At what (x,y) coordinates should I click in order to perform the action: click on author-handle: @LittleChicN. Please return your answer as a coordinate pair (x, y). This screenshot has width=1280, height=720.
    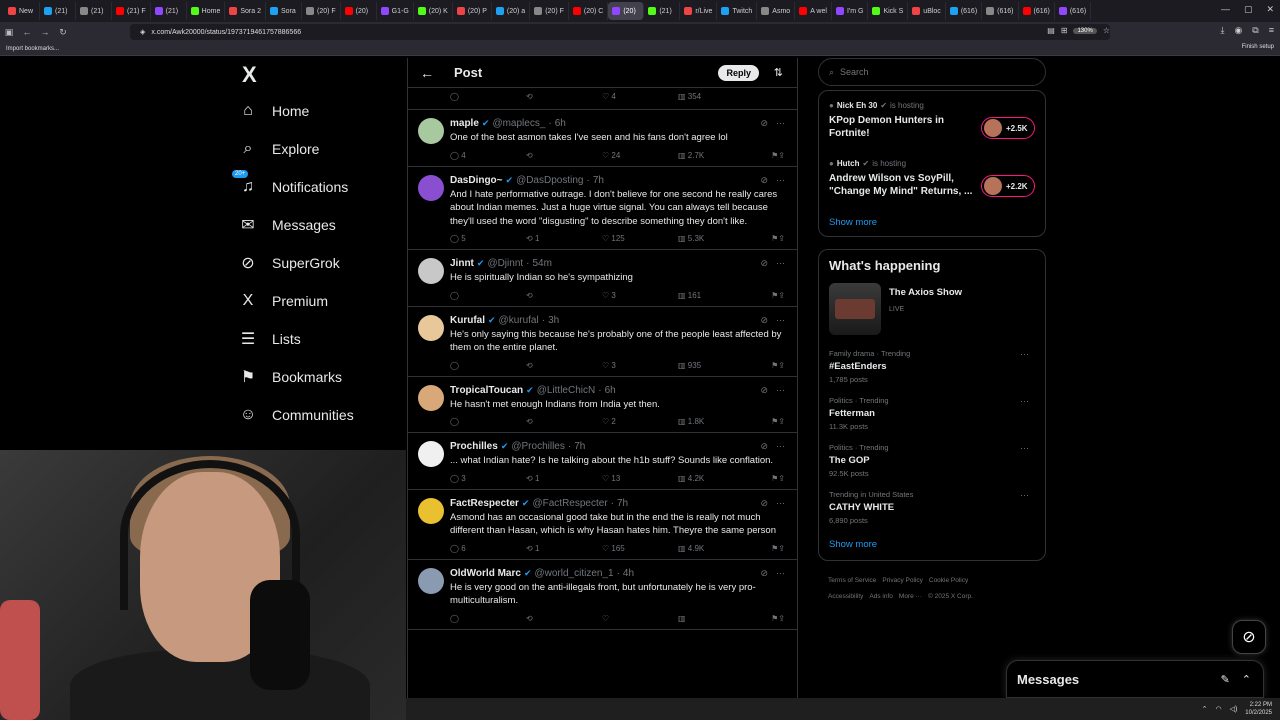
    Looking at the image, I should click on (566, 390).